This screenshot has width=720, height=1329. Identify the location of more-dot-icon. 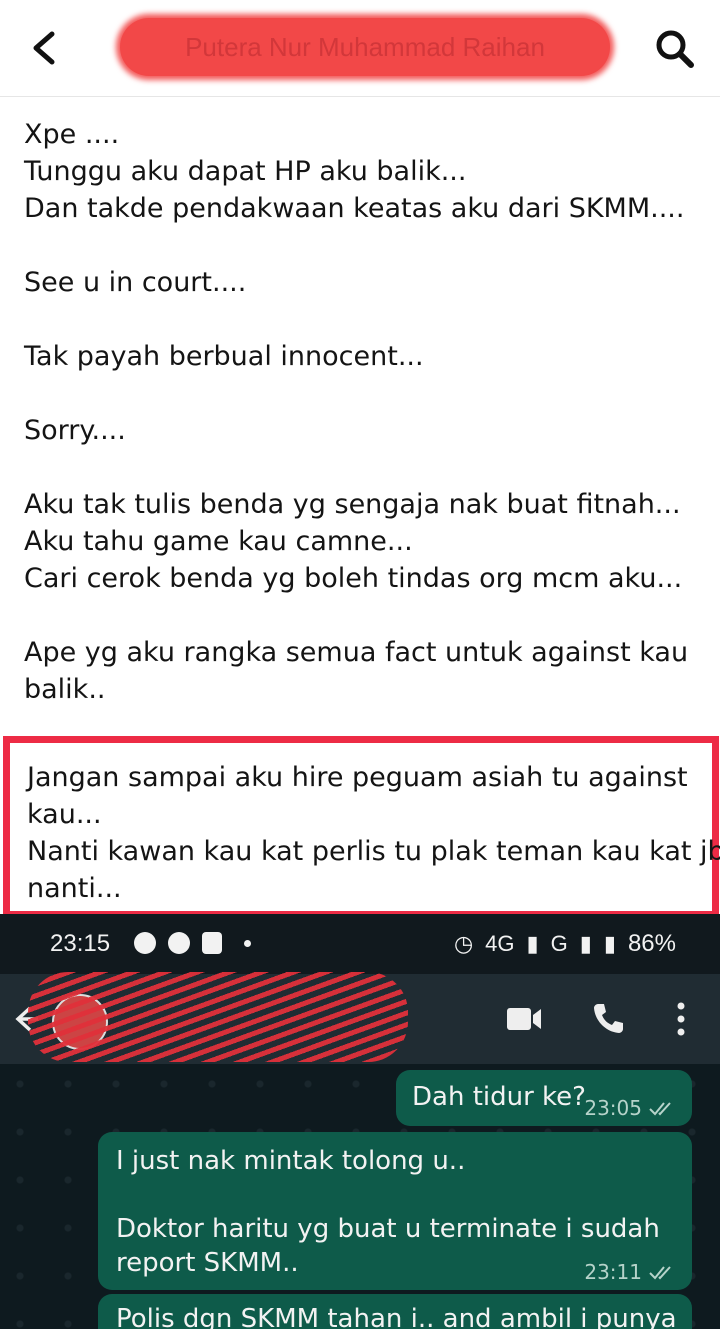
(247, 943).